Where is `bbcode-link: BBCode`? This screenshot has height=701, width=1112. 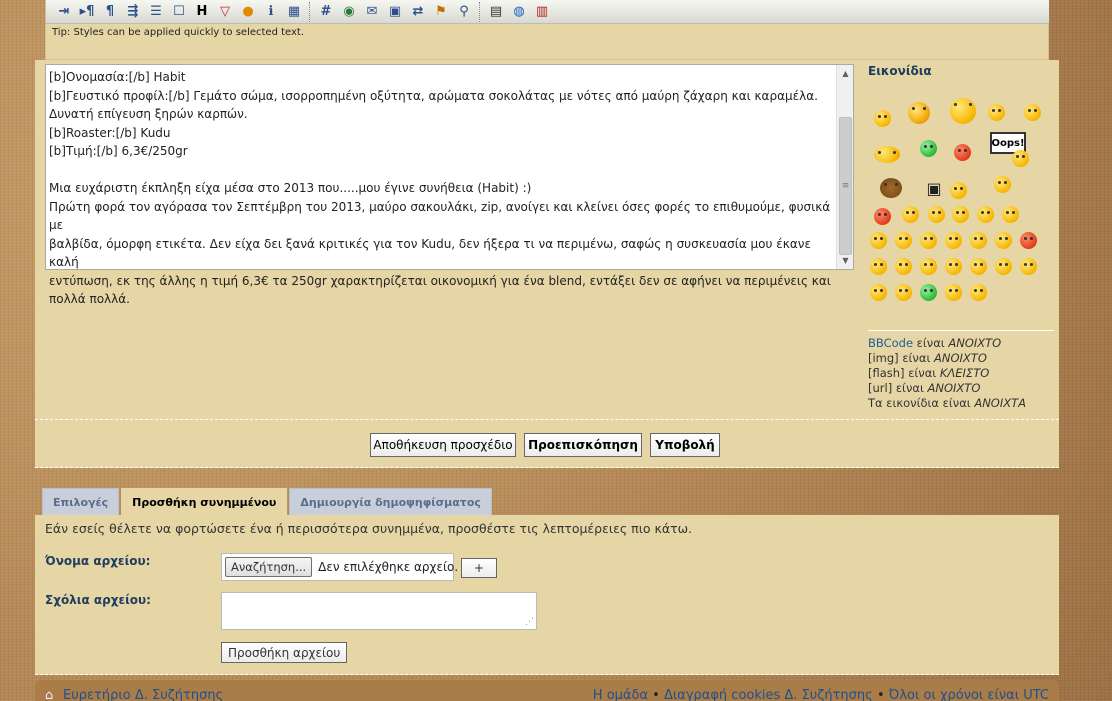
bbcode-link: BBCode is located at coordinates (890, 343).